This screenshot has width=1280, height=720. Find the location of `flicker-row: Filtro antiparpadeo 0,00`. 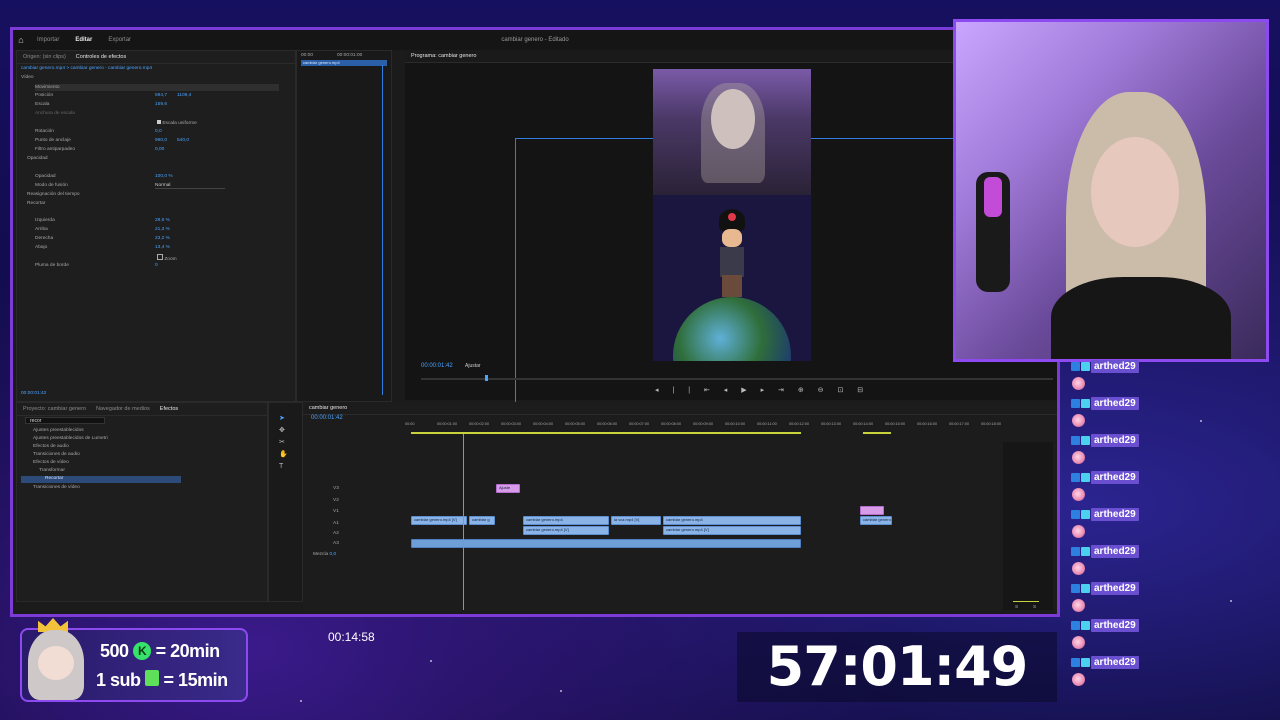

flicker-row: Filtro antiparpadeo 0,00 is located at coordinates (155, 149).